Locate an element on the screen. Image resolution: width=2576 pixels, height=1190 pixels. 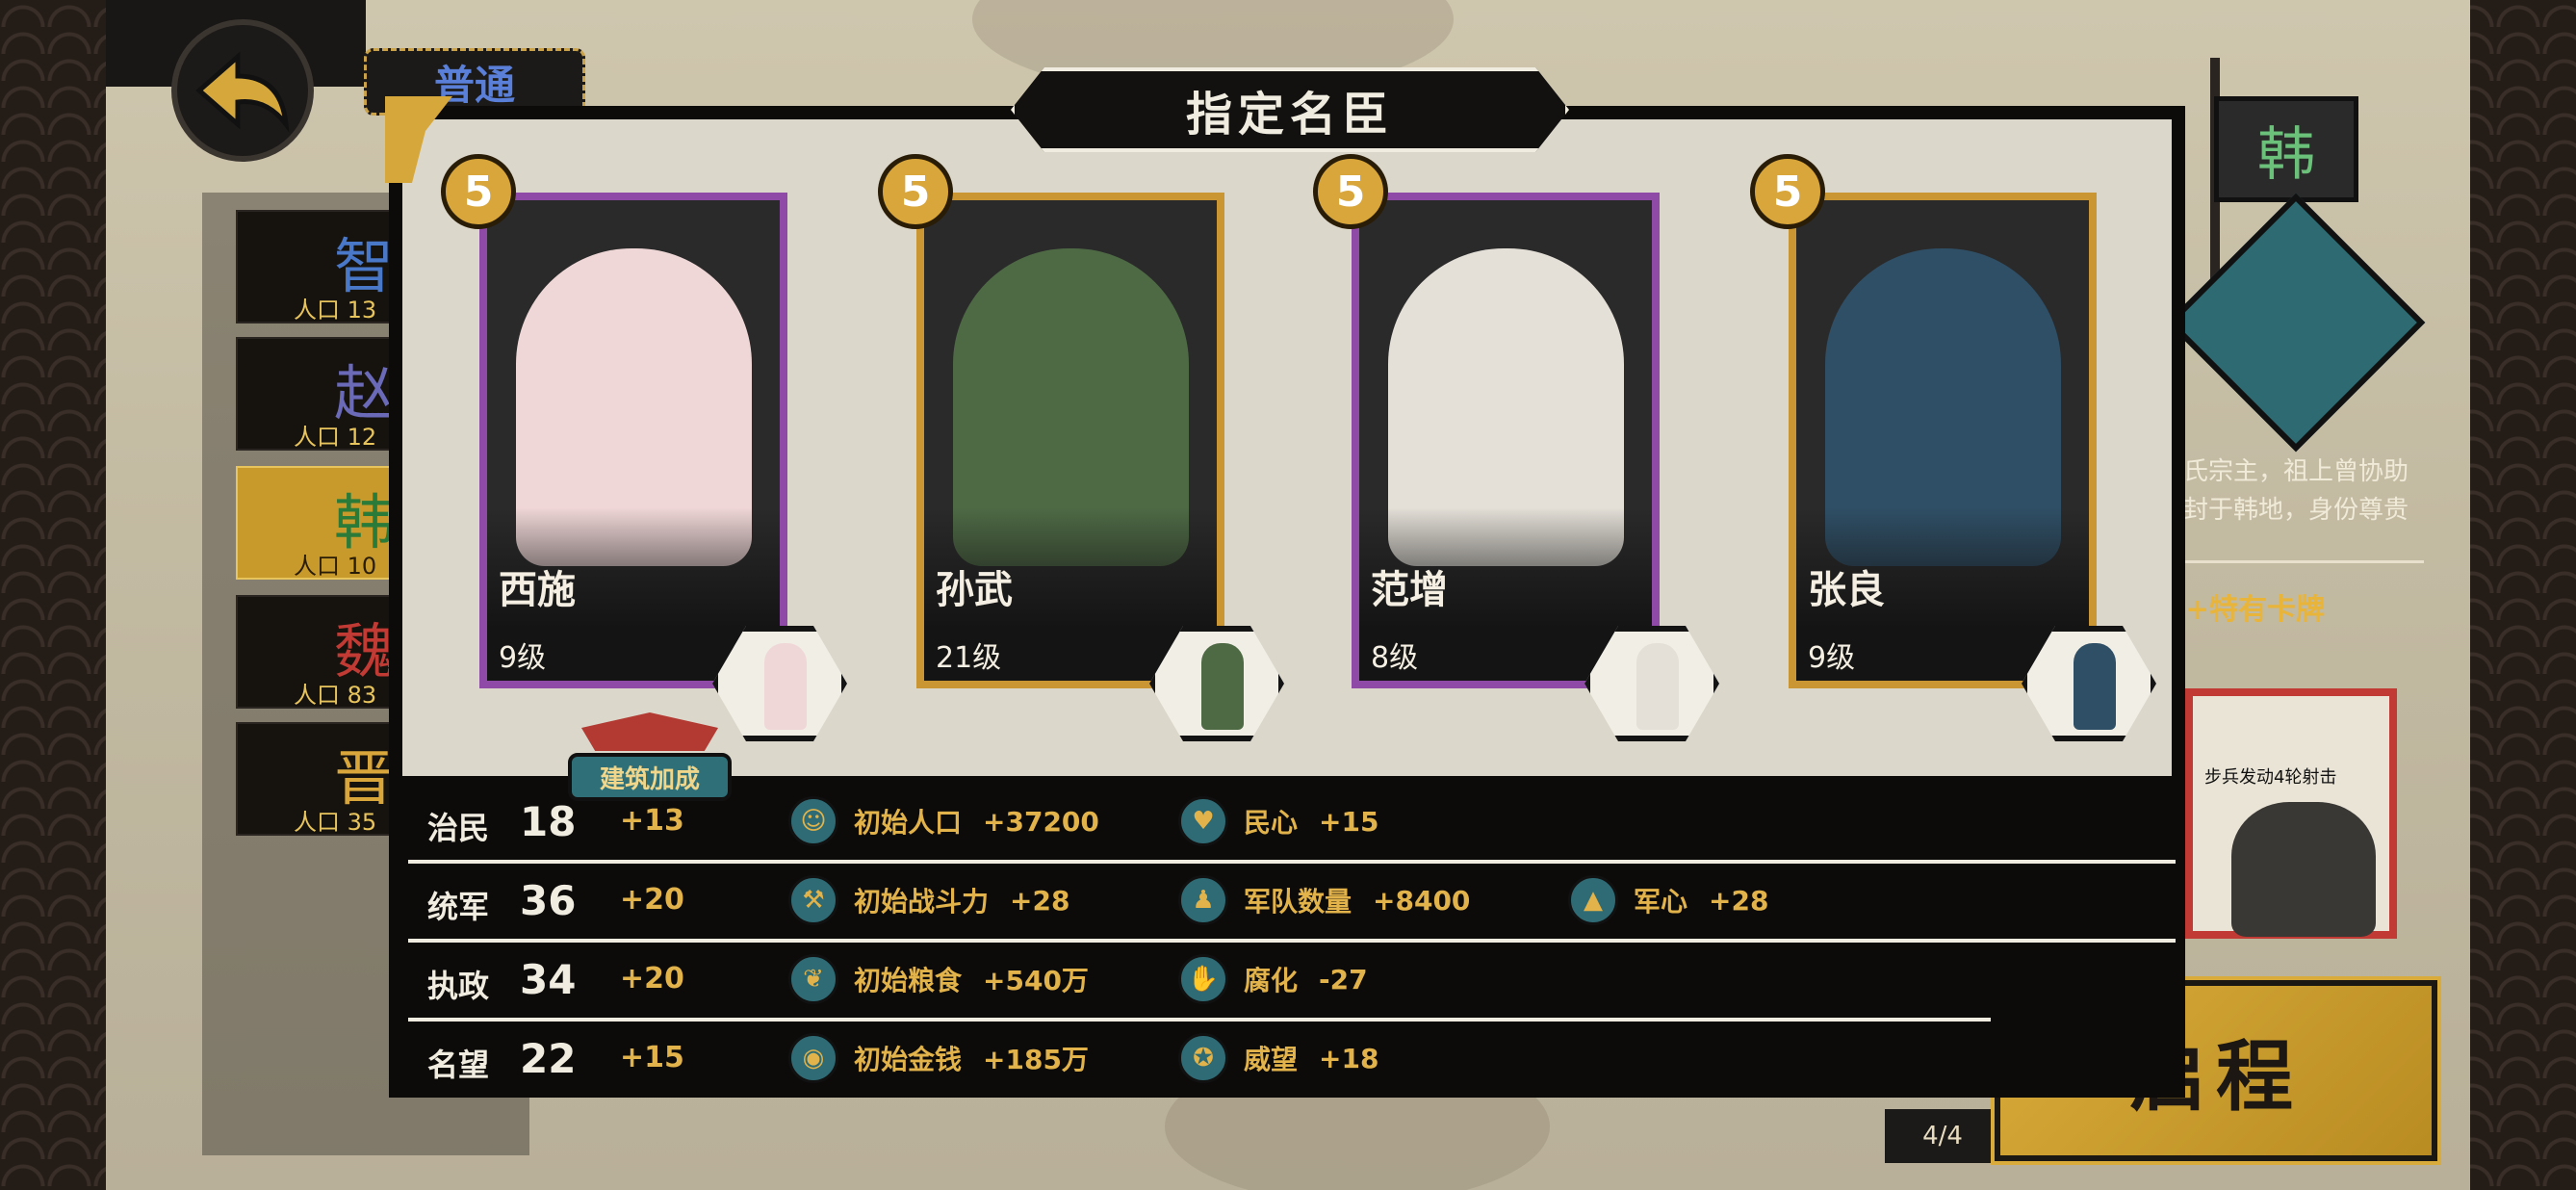
back-arrow-icon is located at coordinates (242, 92).